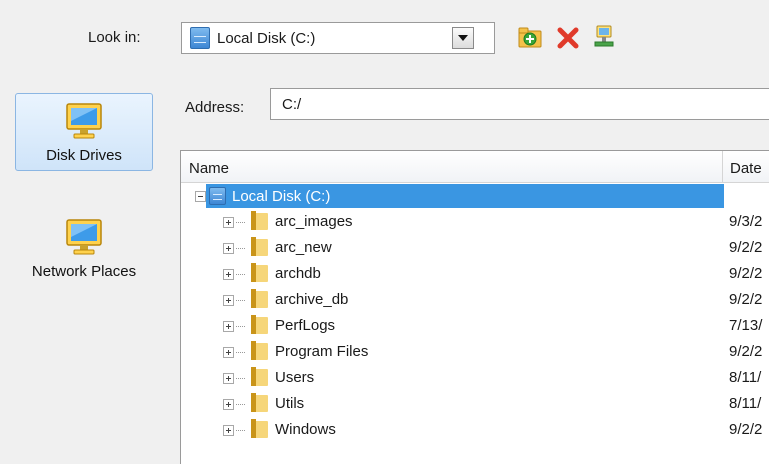 This screenshot has height=464, width=769. I want to click on look-in-value: Local Disk (C:), so click(266, 38).